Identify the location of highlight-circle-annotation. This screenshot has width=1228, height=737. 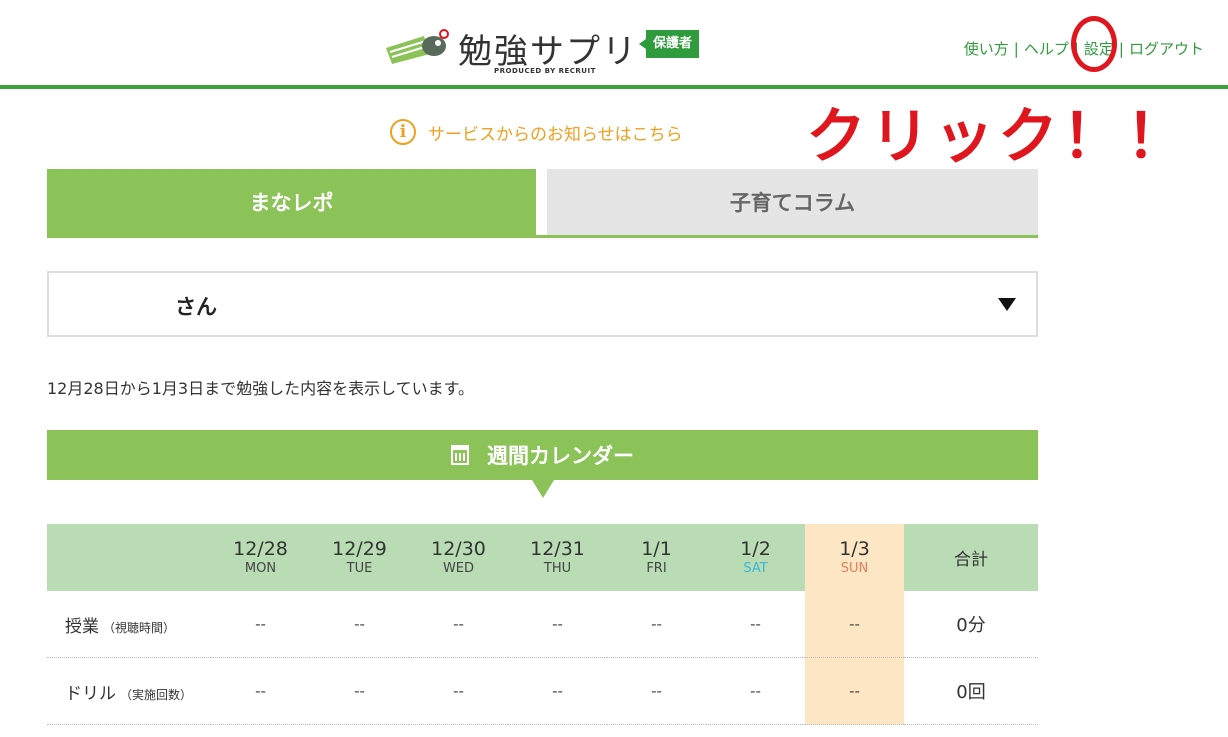
(1094, 44).